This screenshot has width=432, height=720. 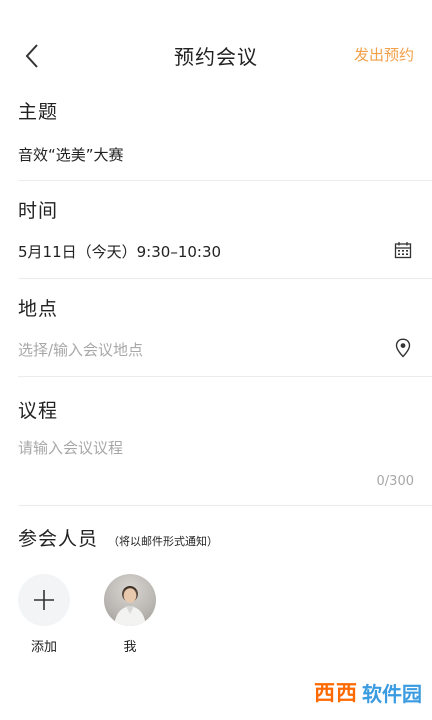 I want to click on site-watermark: 西西 软件园, so click(x=322, y=692).